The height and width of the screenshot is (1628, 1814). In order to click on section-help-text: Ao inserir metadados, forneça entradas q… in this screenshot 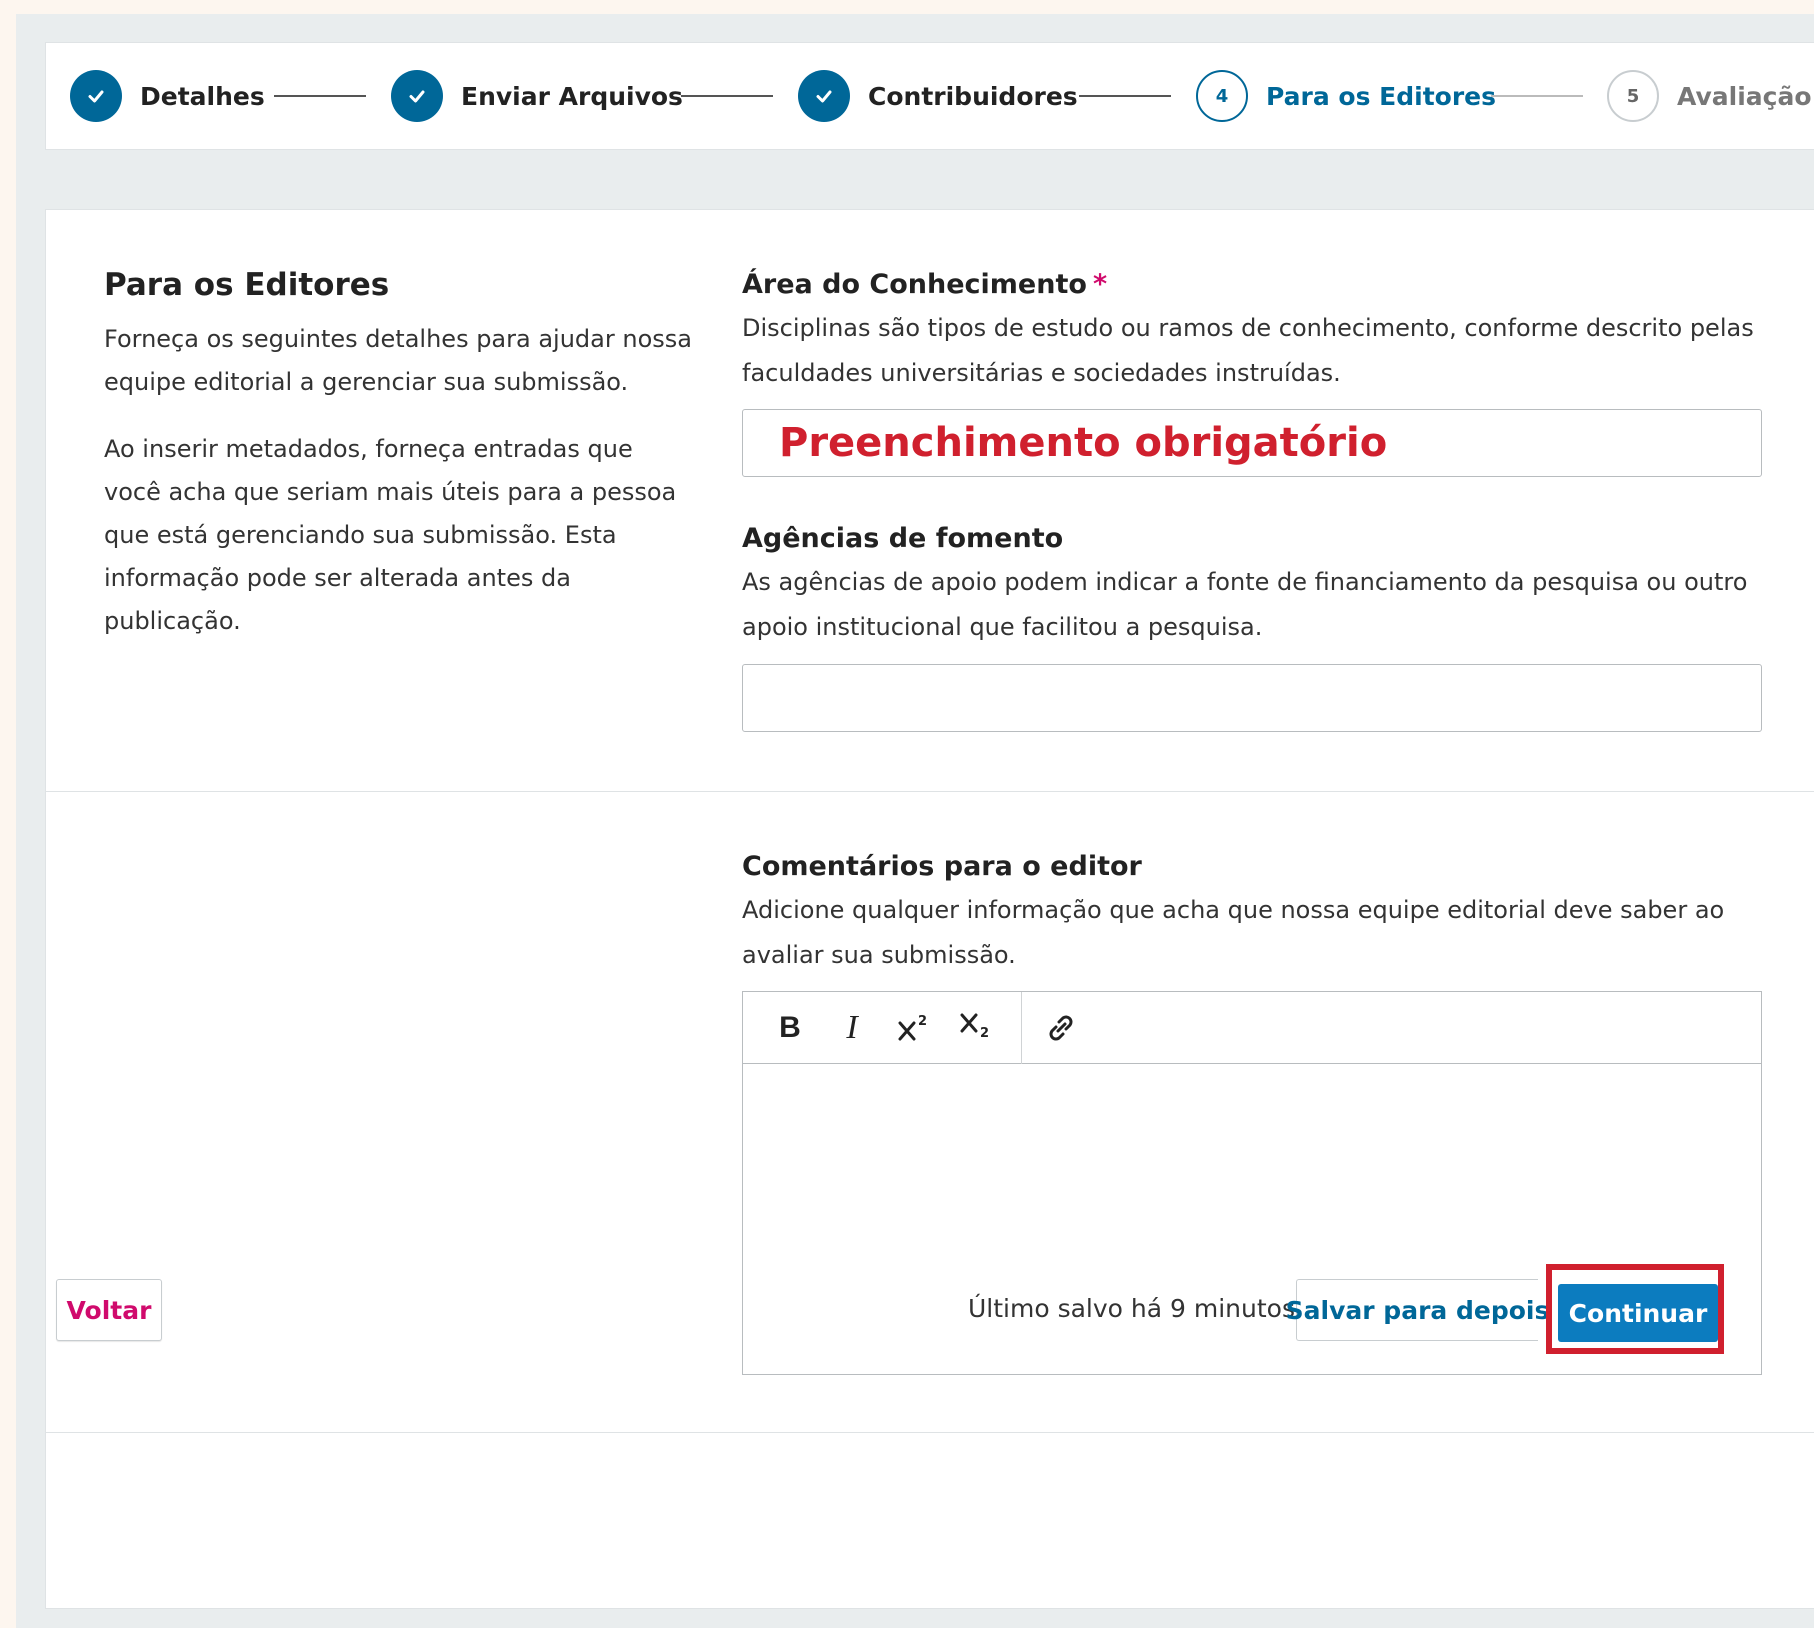, I will do `click(390, 535)`.